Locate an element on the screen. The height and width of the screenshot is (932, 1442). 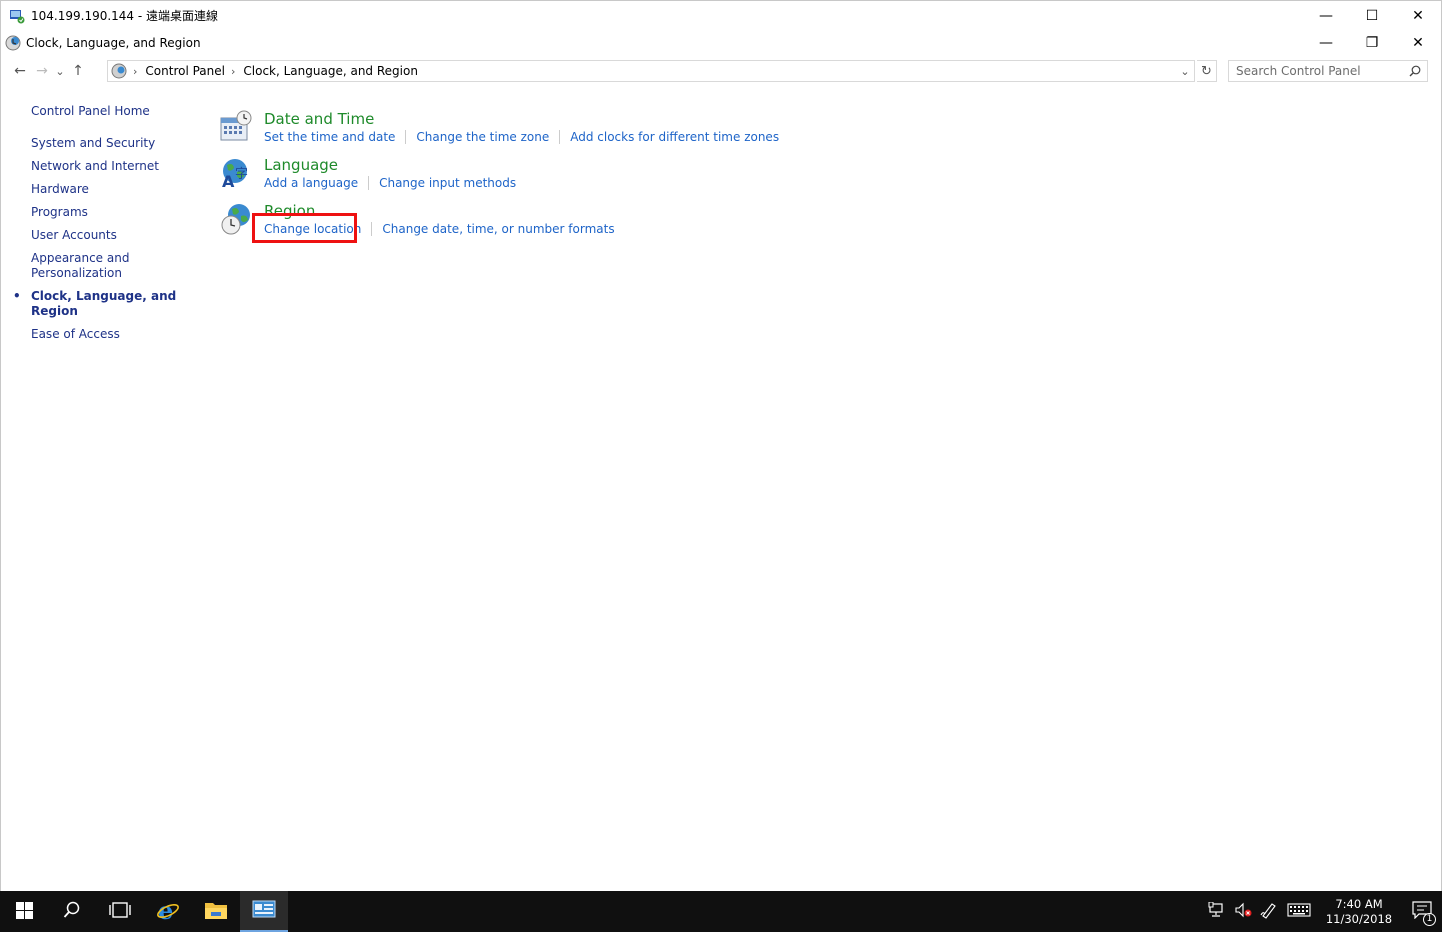
pen-icon is located at coordinates (1269, 912).